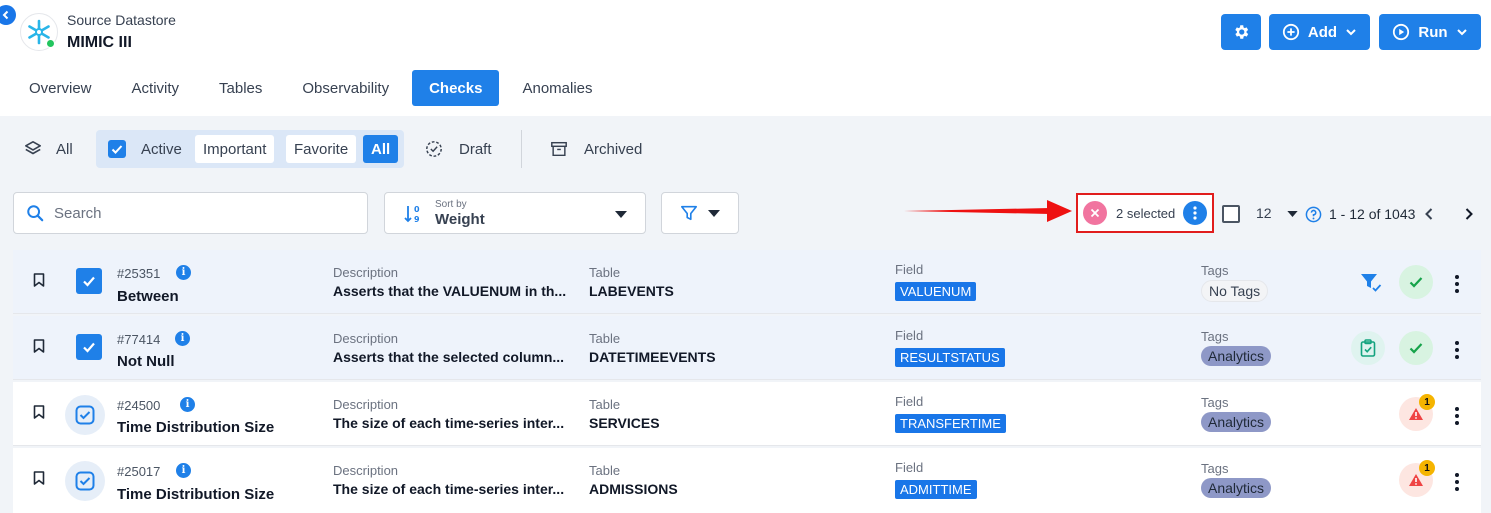  I want to click on check-table: SERVICES, so click(624, 423).